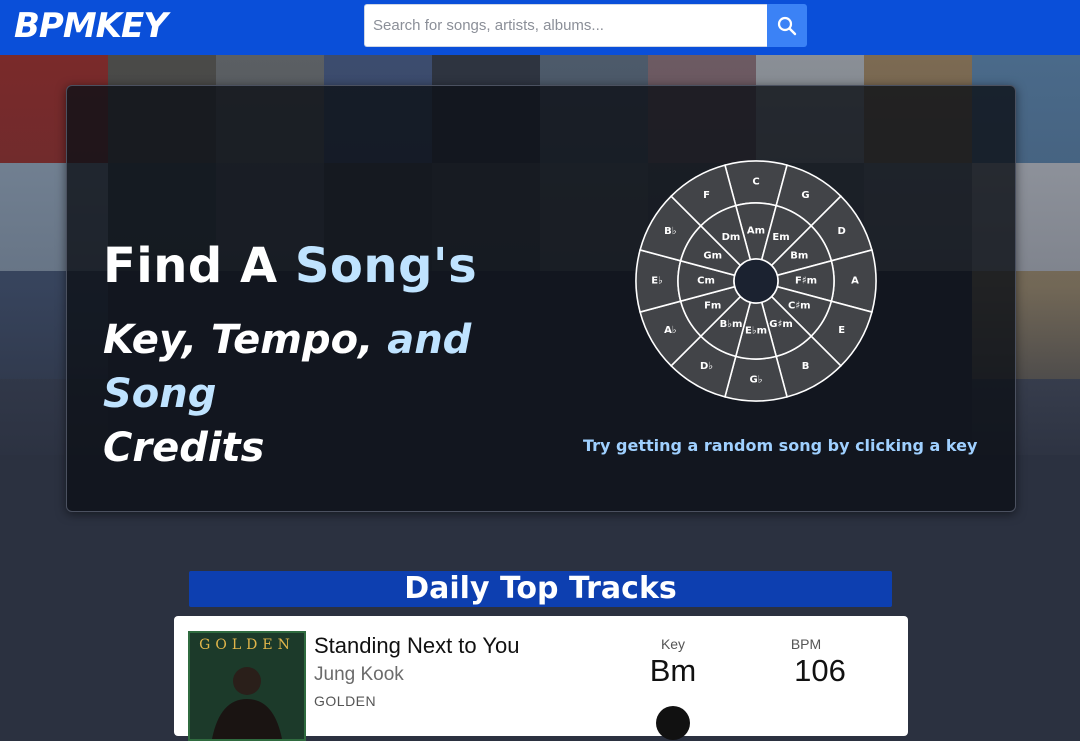  I want to click on daily-top-tracks-header: Daily Top Tracks, so click(540, 589).